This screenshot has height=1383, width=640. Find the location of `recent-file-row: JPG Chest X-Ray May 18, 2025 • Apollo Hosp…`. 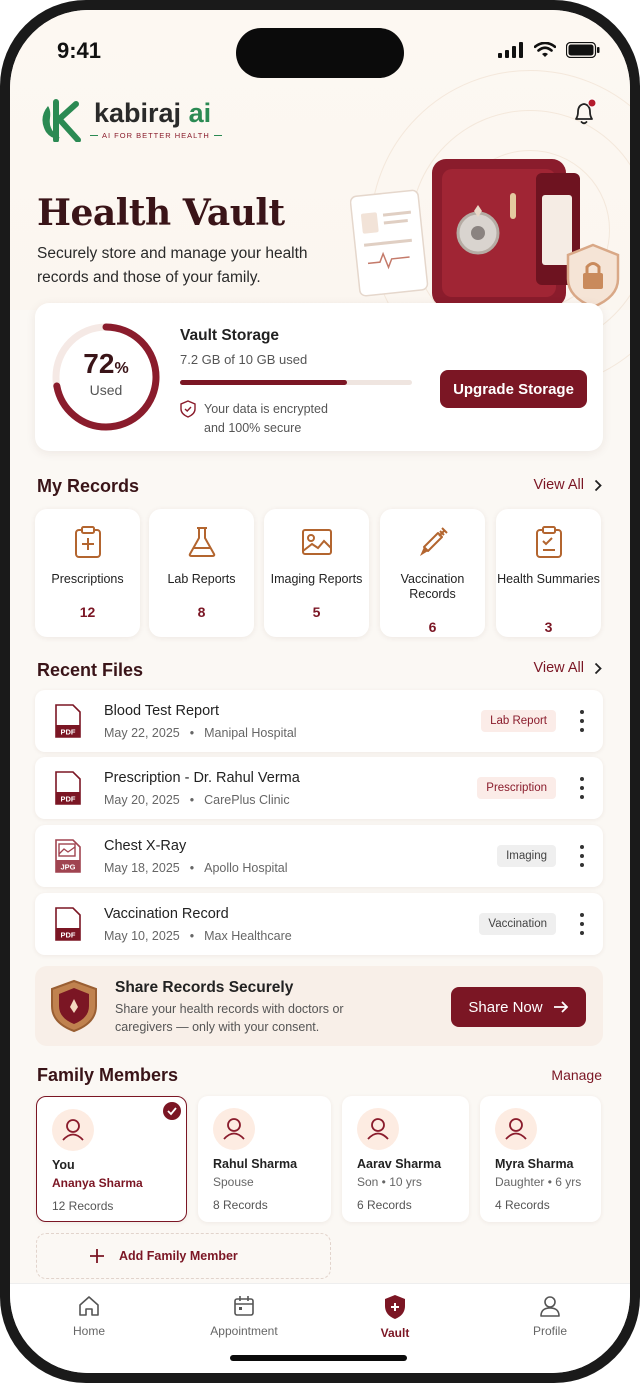

recent-file-row: JPG Chest X-Ray May 18, 2025 • Apollo Hosp… is located at coordinates (319, 856).